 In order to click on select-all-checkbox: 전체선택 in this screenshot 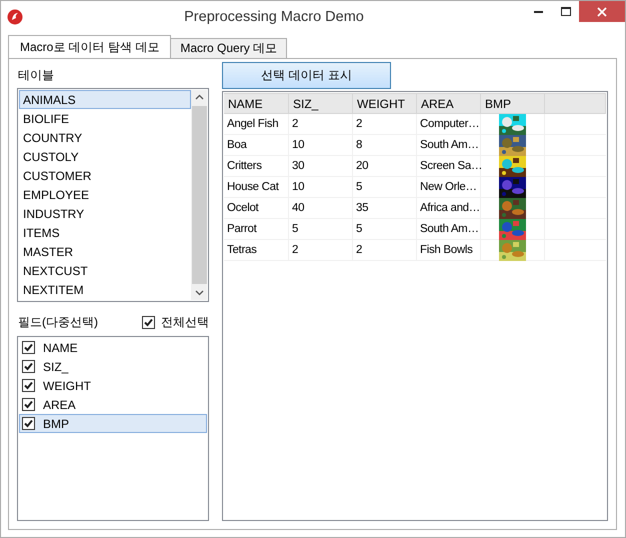, I will do `click(175, 322)`.